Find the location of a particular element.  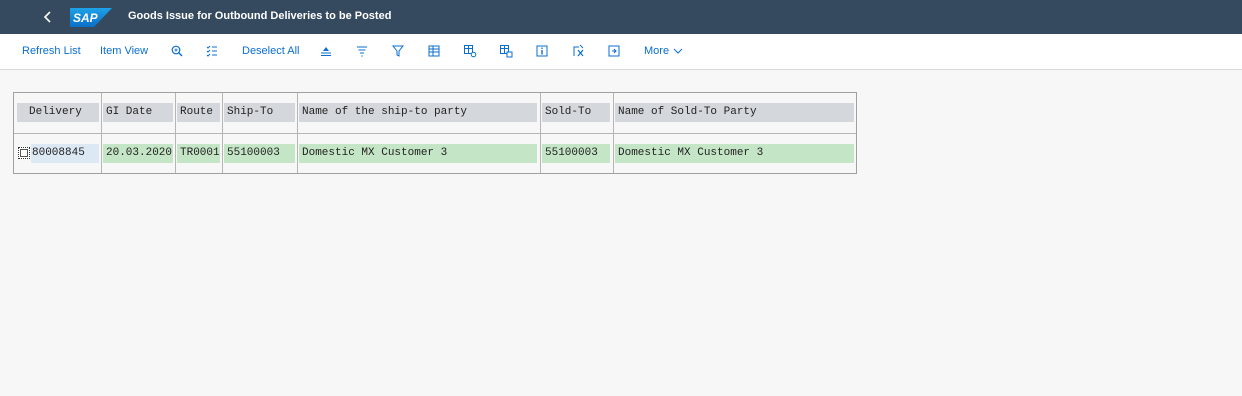

table-settings-icon is located at coordinates (470, 51).